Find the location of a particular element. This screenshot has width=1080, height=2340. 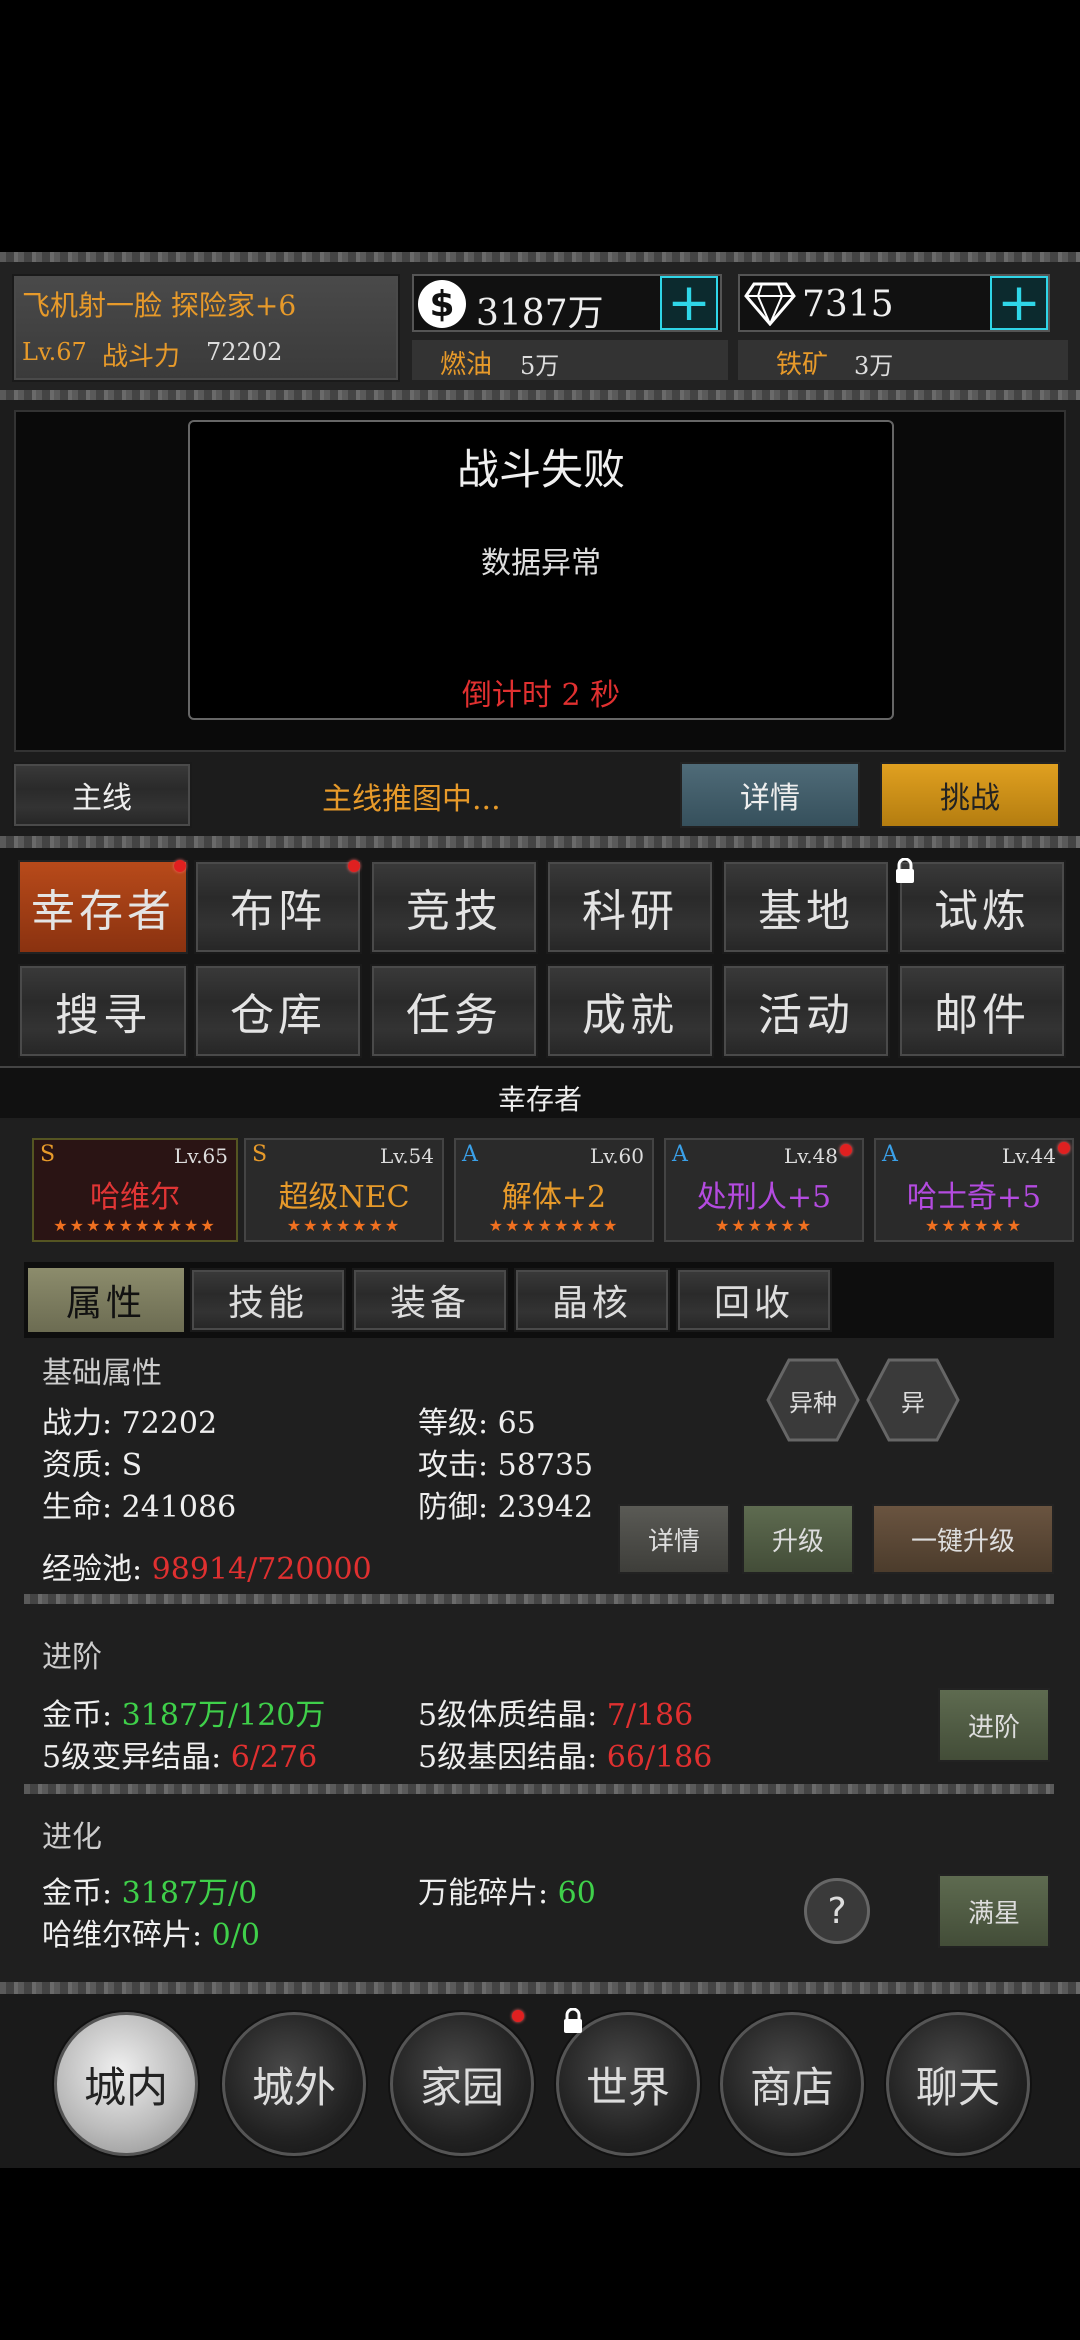

battle-result-dialog: 战斗失败 数据异常 倒计时 2 秒 is located at coordinates (541, 570).